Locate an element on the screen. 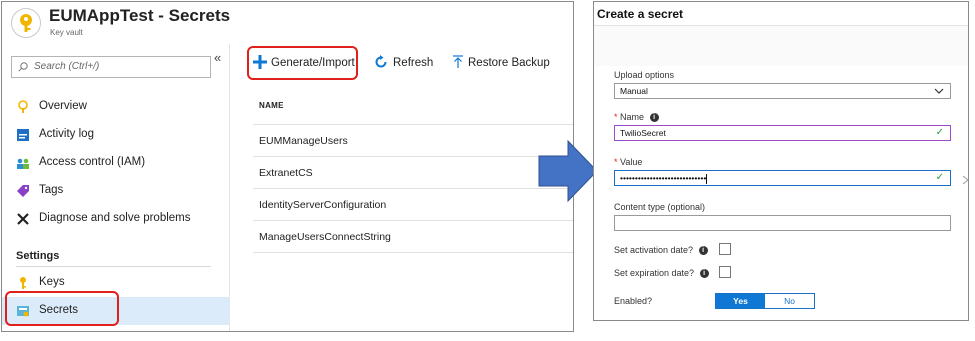 The width and height of the screenshot is (975, 341). refresh-button: Refresh is located at coordinates (406, 64).